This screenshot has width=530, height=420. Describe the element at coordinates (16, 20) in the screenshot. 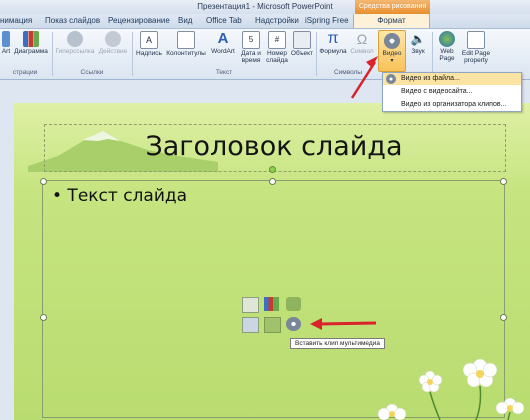

I see `tab-animation: нимация` at that location.